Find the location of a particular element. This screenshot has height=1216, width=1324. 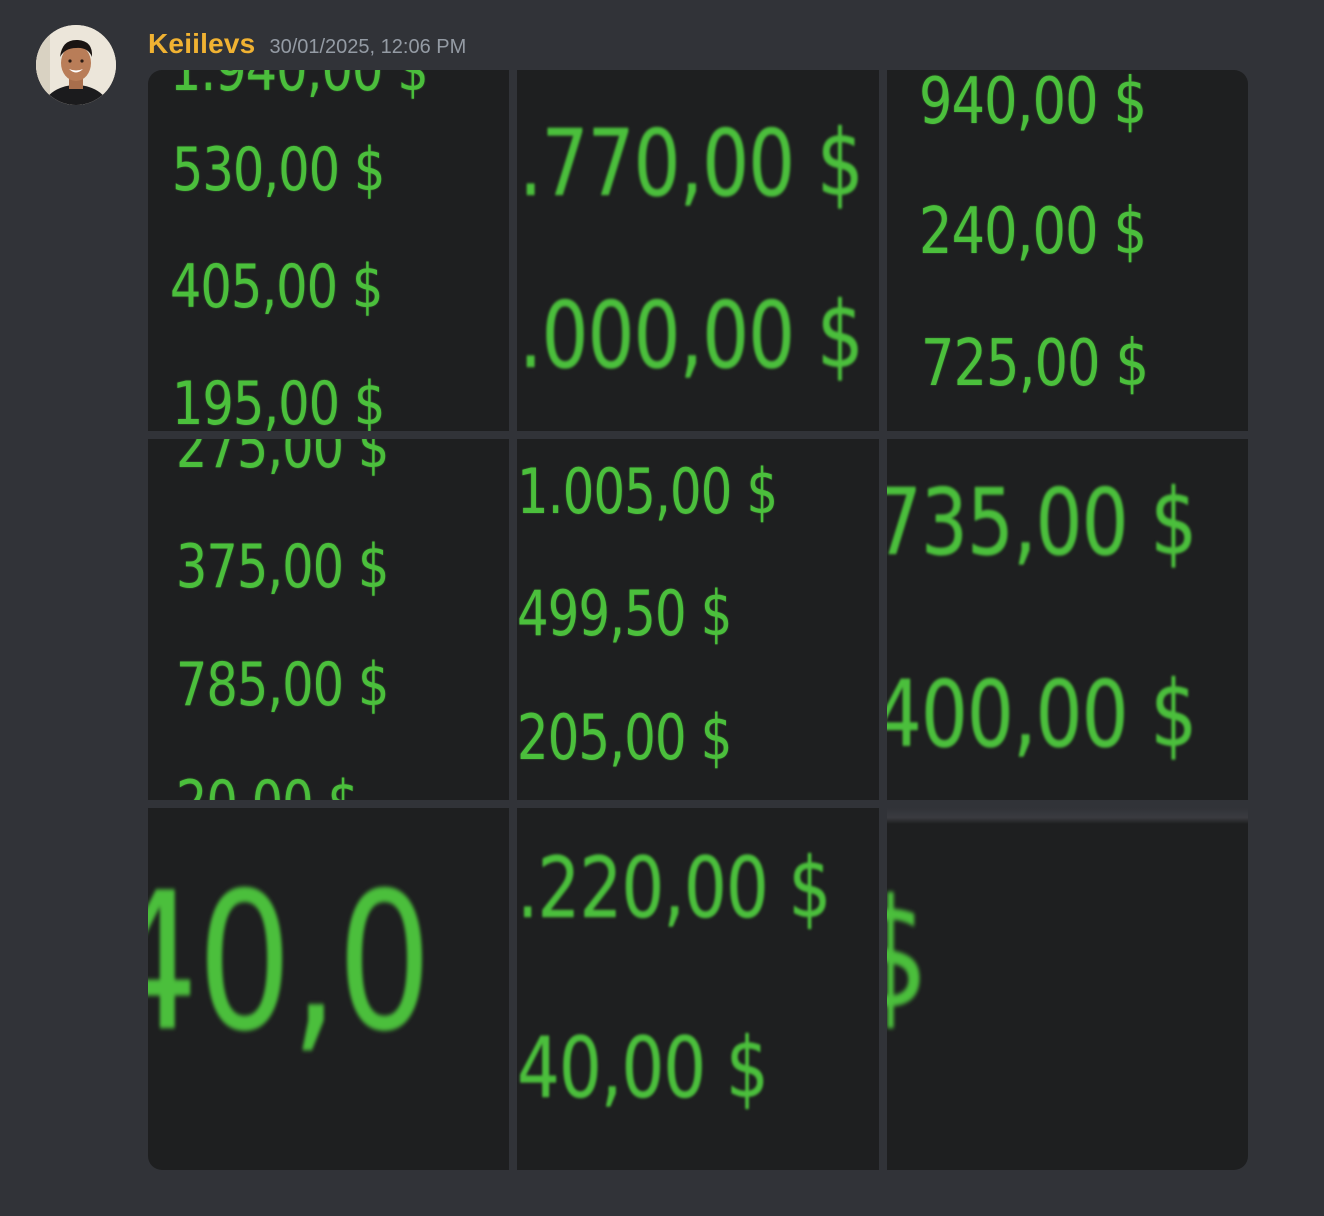

gallery-image-6: 735,00 $ 400,00 $ is located at coordinates (1067, 619).